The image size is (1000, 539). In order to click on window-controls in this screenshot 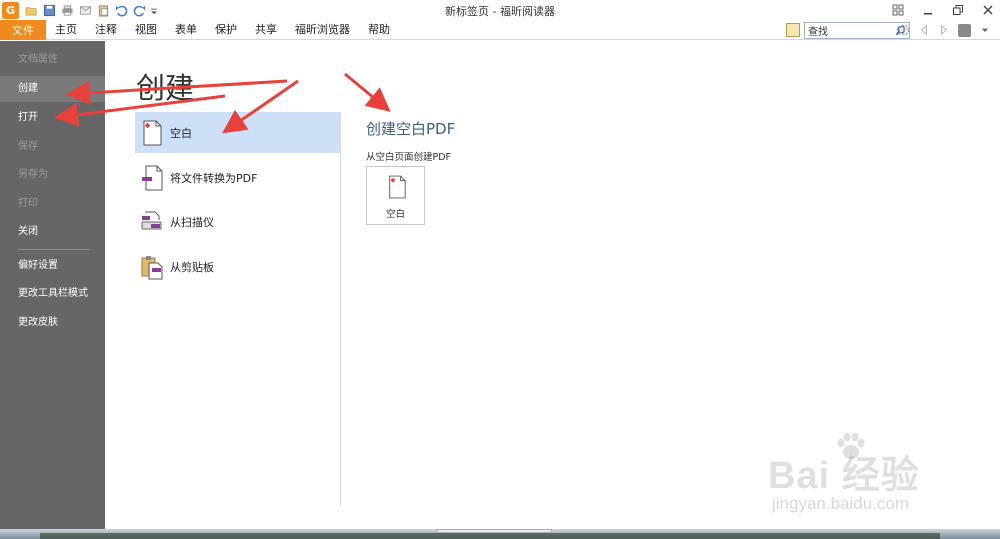, I will do `click(943, 10)`.